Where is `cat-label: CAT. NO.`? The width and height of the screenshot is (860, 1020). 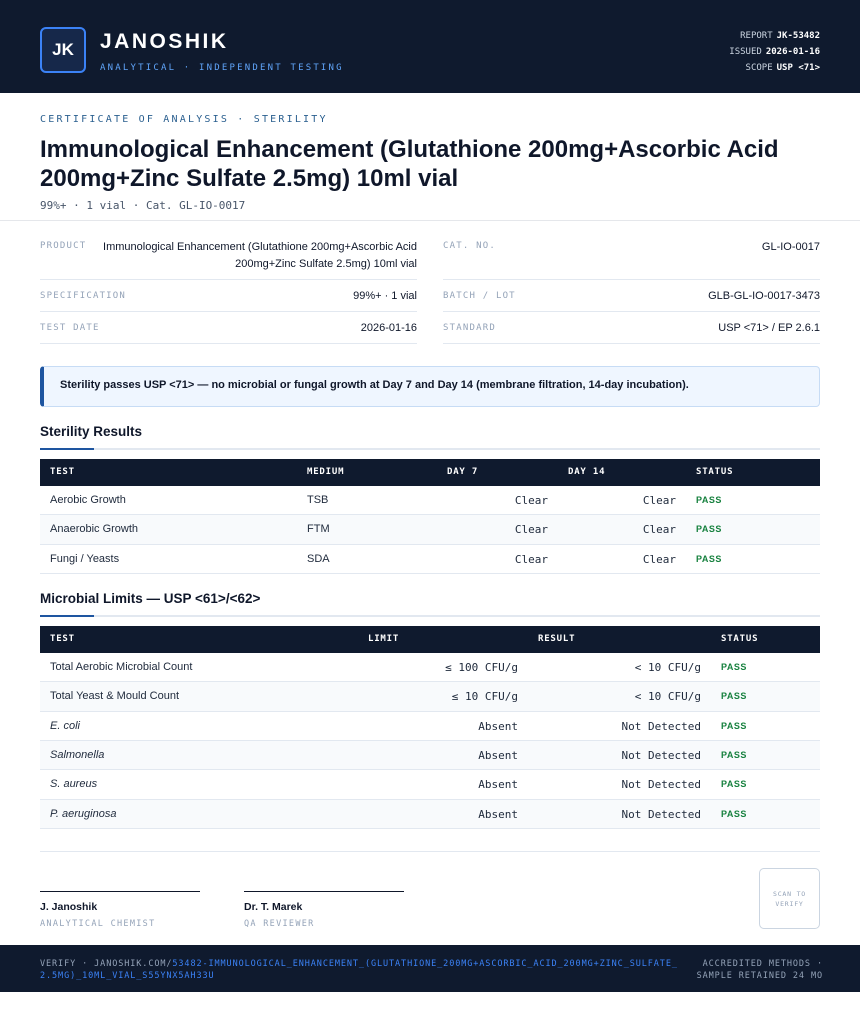
cat-label: CAT. NO. is located at coordinates (469, 246).